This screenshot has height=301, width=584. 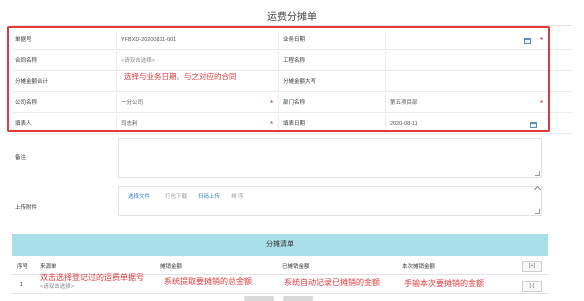 I want to click on table-divider, so click(x=280, y=293).